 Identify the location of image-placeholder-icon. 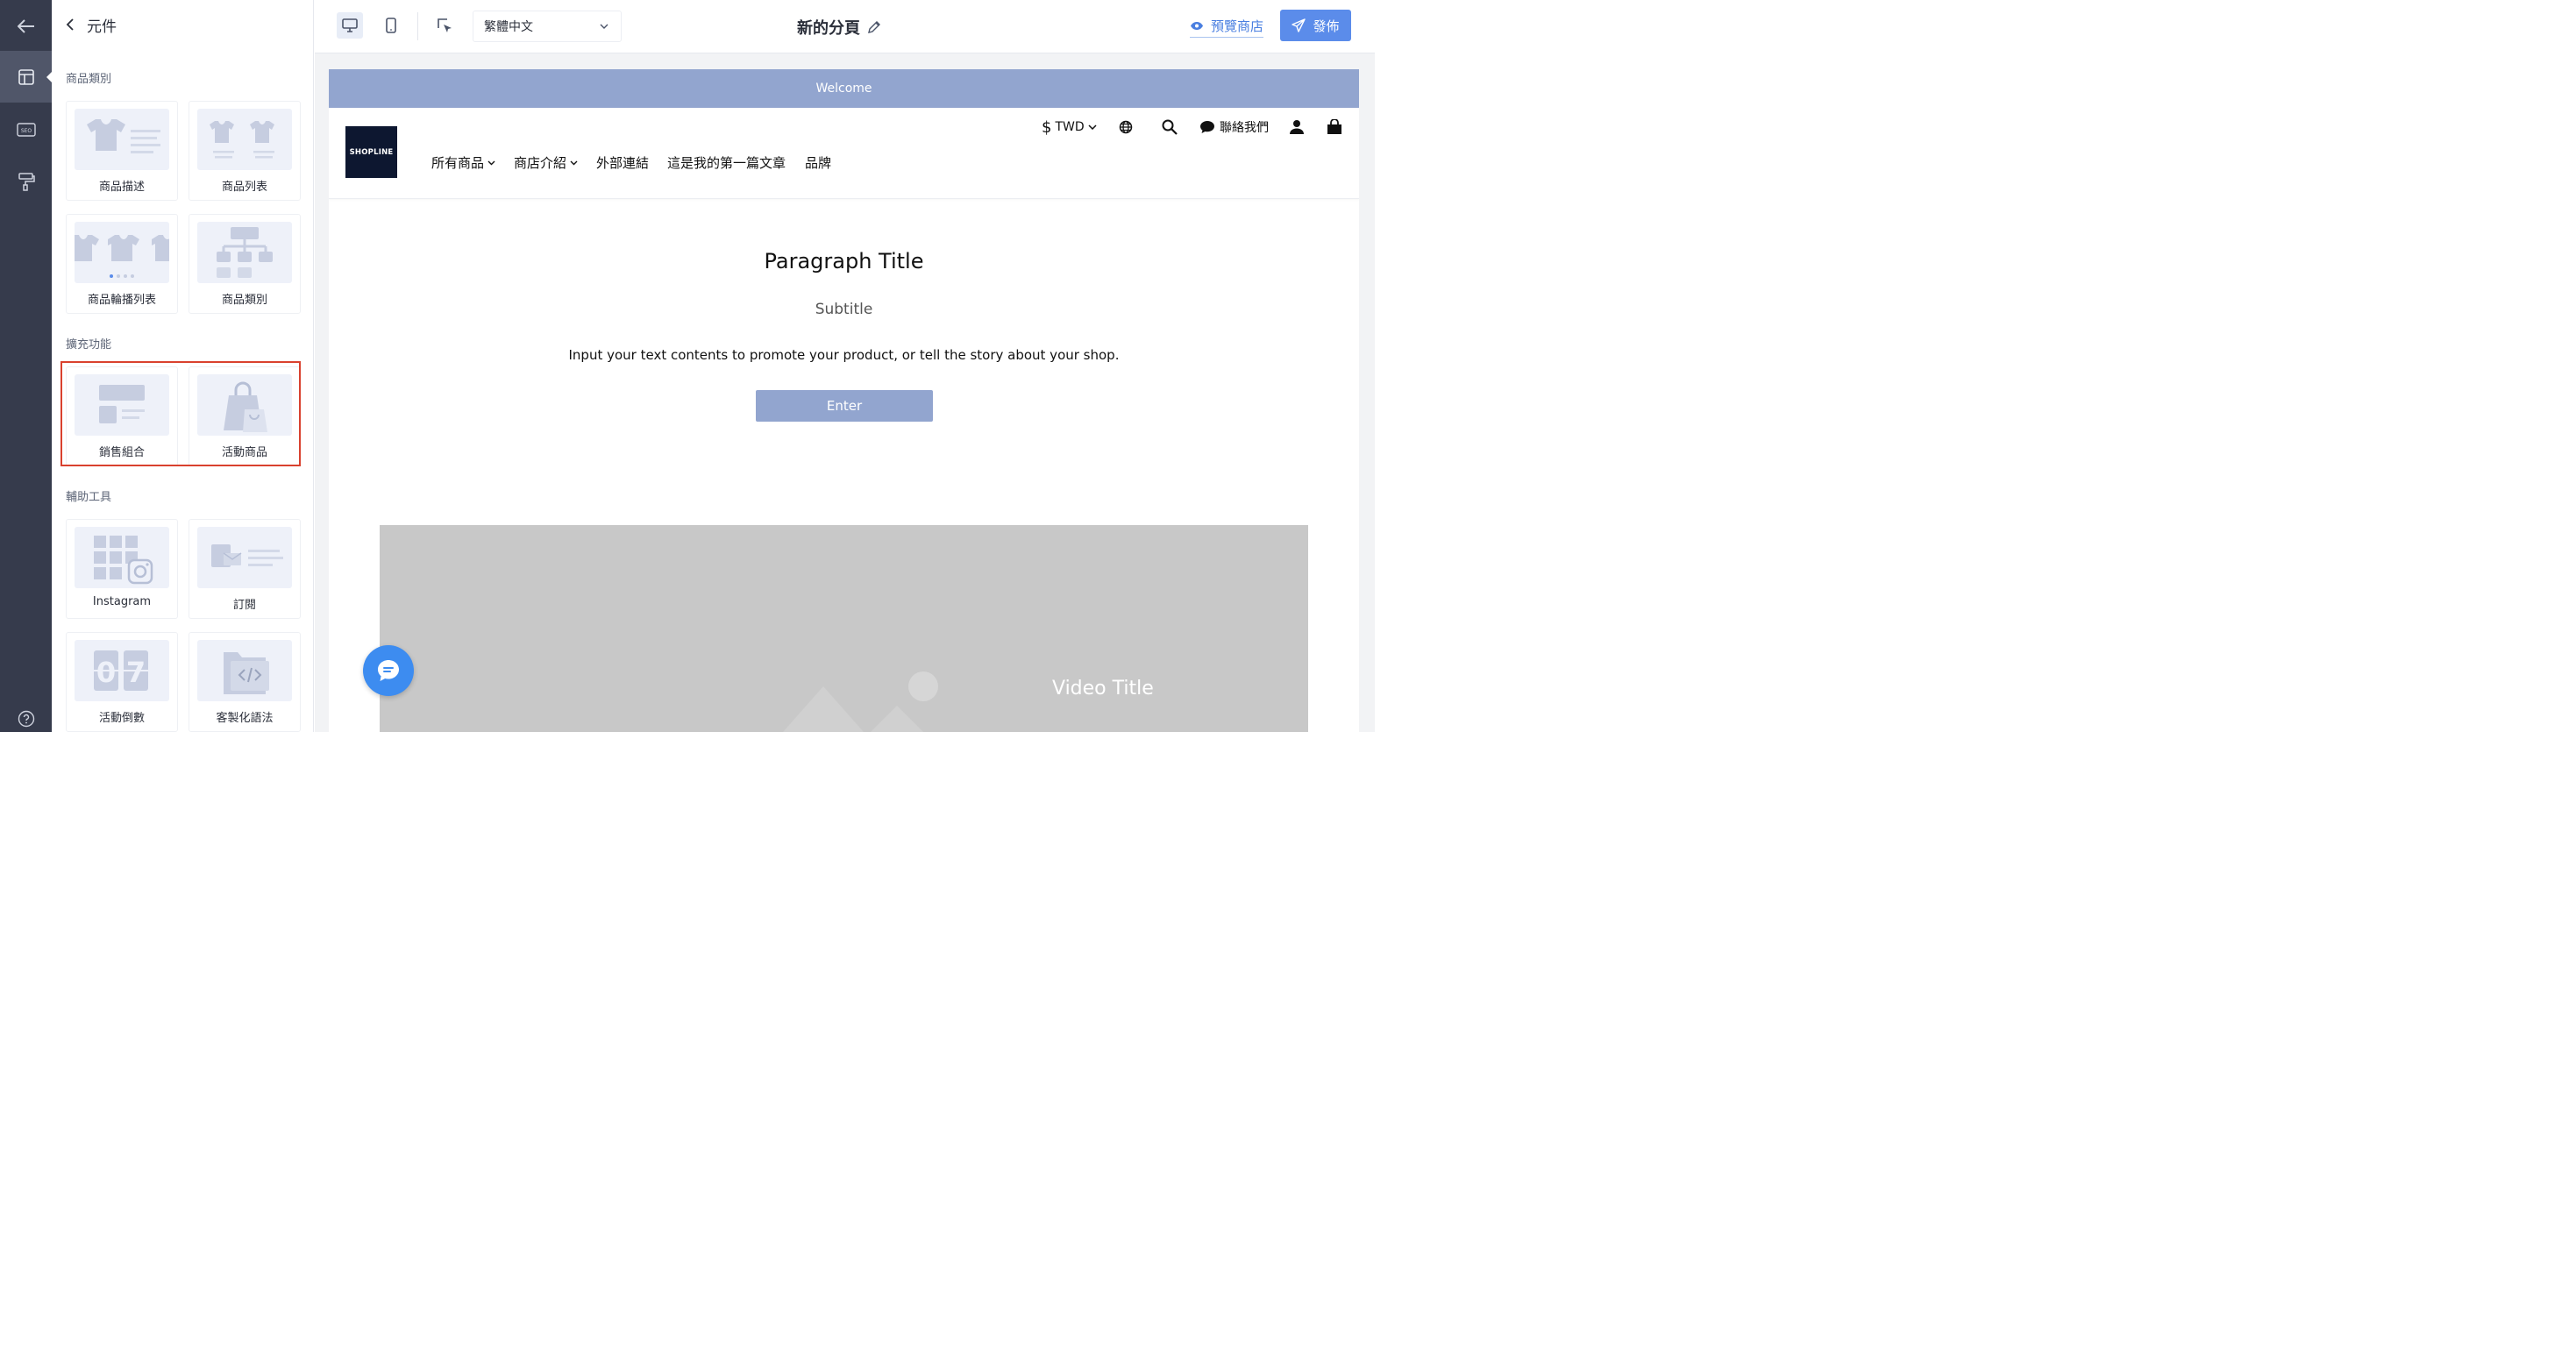
(860, 701).